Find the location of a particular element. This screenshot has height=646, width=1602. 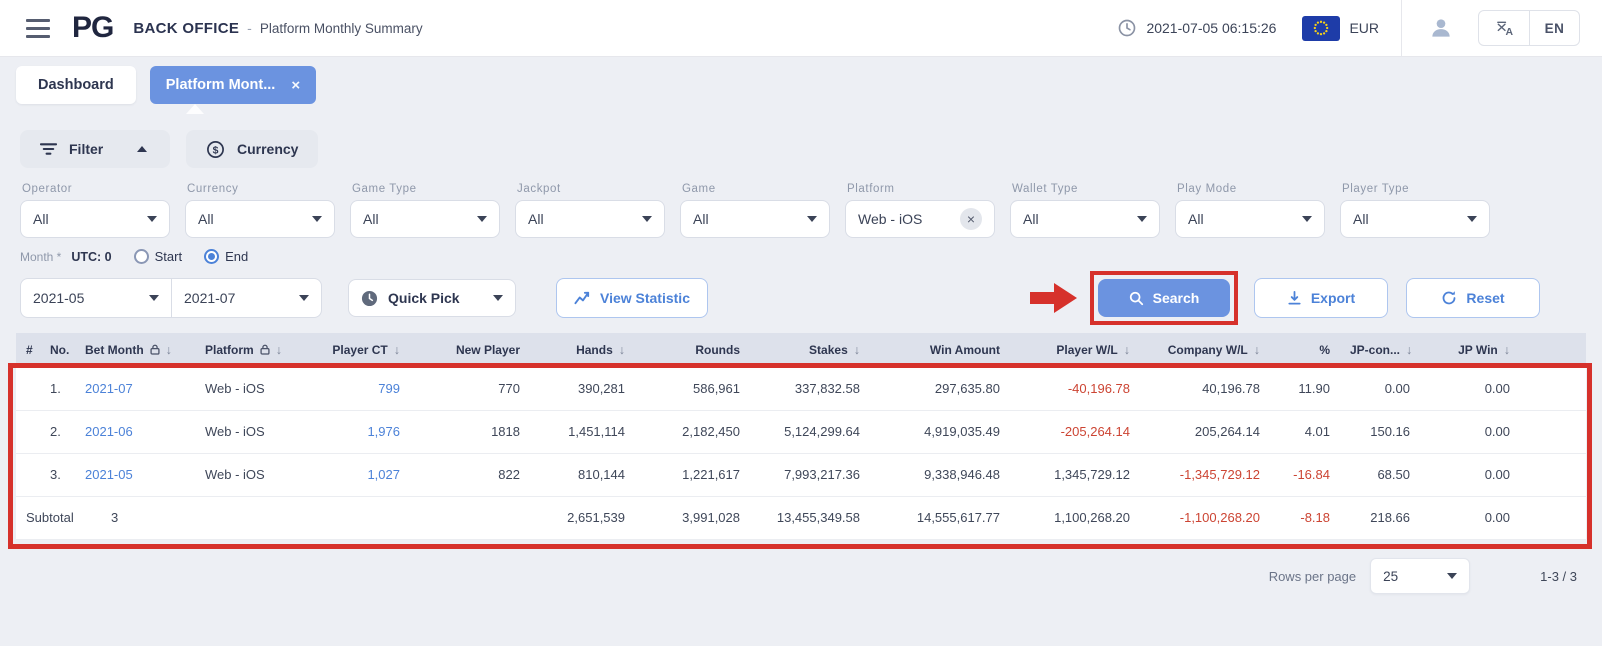

column-header-hands: Hands ↓ is located at coordinates (582, 350).